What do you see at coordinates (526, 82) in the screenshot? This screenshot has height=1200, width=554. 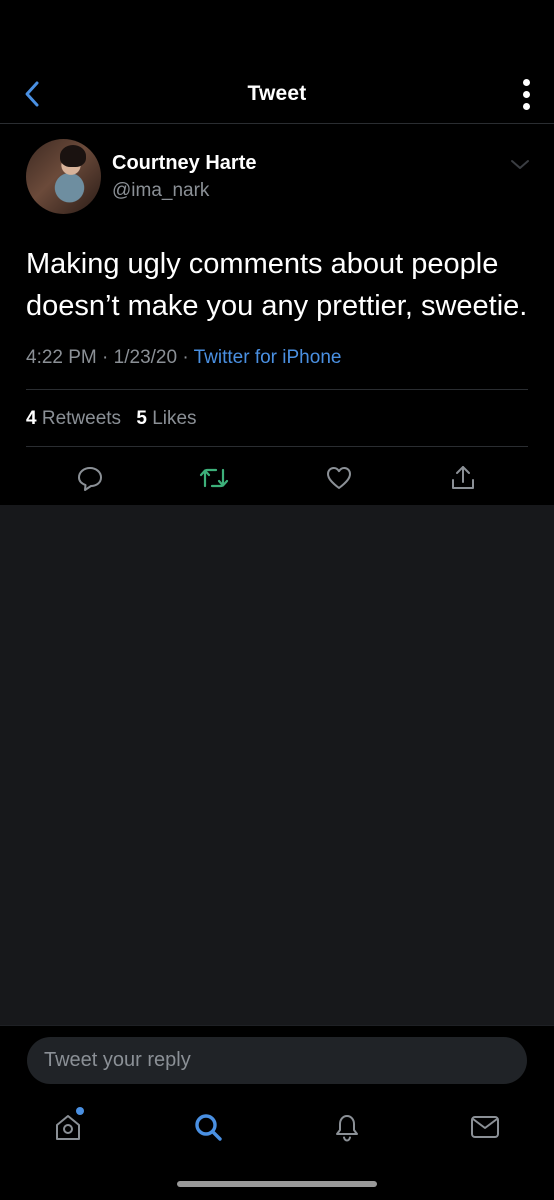 I see `vertical-ellipsis-icon` at bounding box center [526, 82].